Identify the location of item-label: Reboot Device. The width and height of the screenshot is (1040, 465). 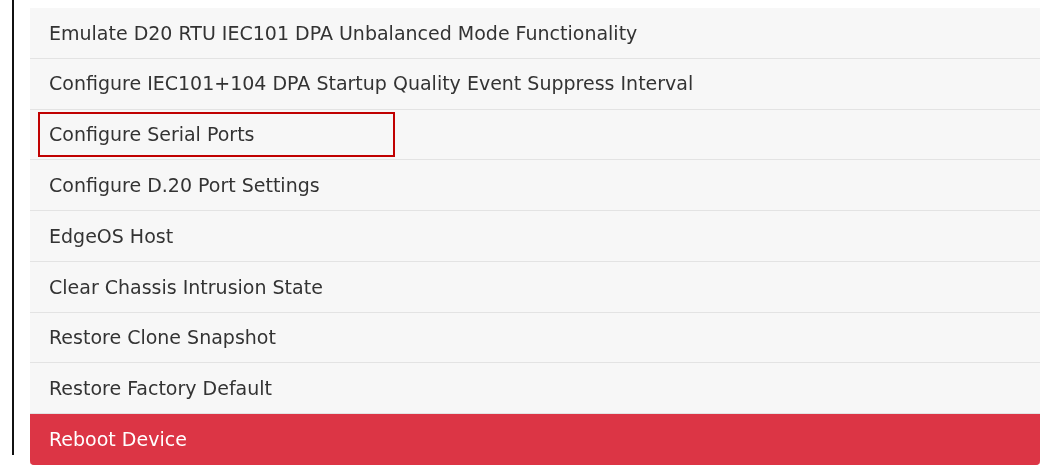
(118, 439).